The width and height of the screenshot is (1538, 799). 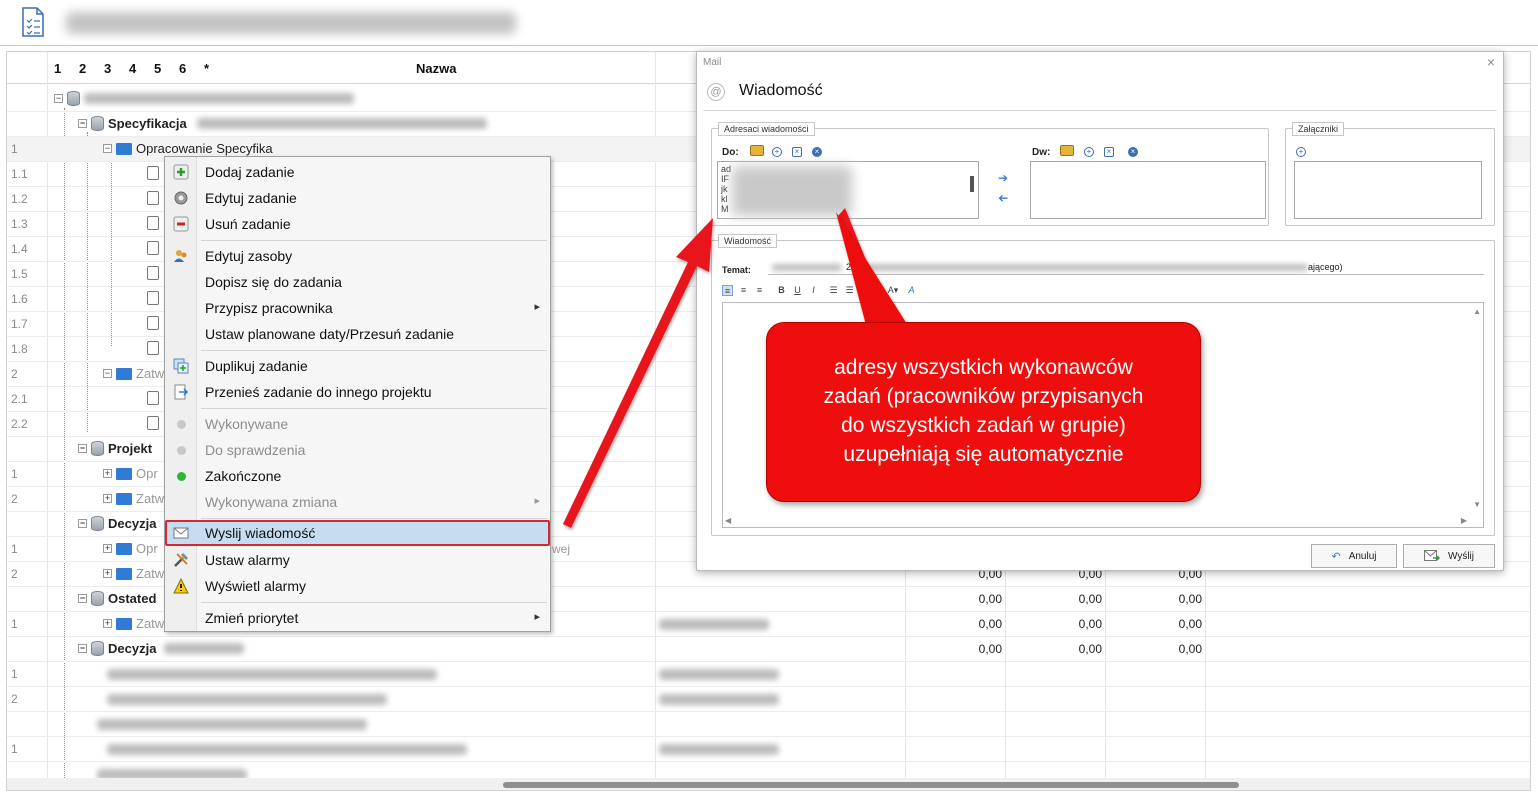 What do you see at coordinates (357, 198) in the screenshot?
I see `menu-item-edit-task: Edytuj zadanie` at bounding box center [357, 198].